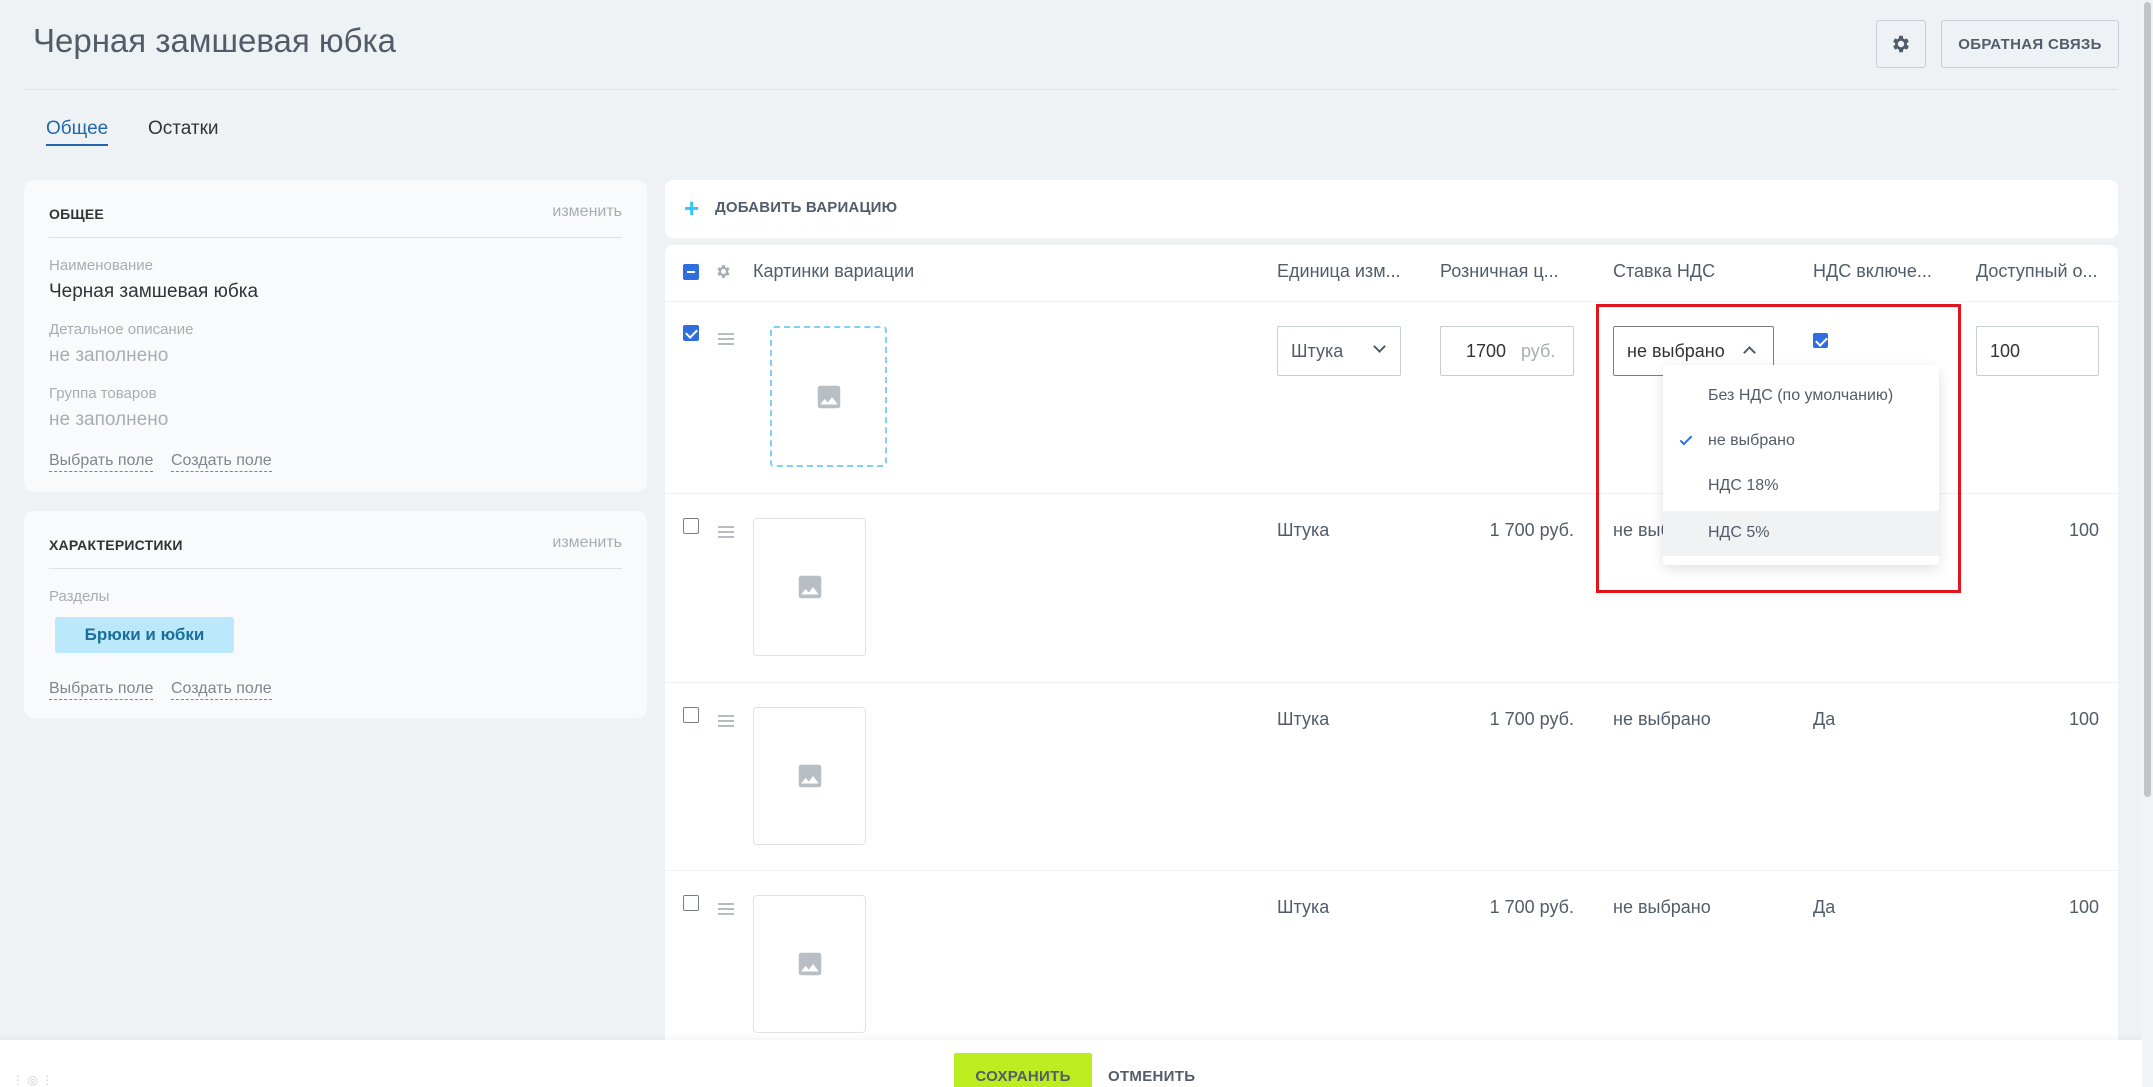 The height and width of the screenshot is (1087, 2153). Describe the element at coordinates (116, 545) in the screenshot. I see `properties-card-heading: ХАРАКТЕРИСТИКИ` at that location.